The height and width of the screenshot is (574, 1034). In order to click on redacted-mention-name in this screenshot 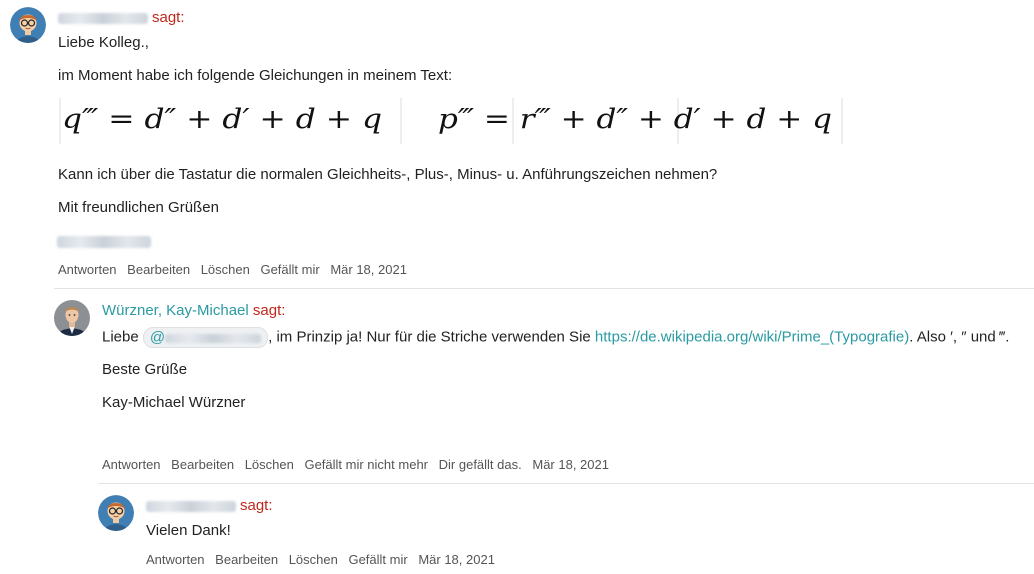, I will do `click(213, 338)`.